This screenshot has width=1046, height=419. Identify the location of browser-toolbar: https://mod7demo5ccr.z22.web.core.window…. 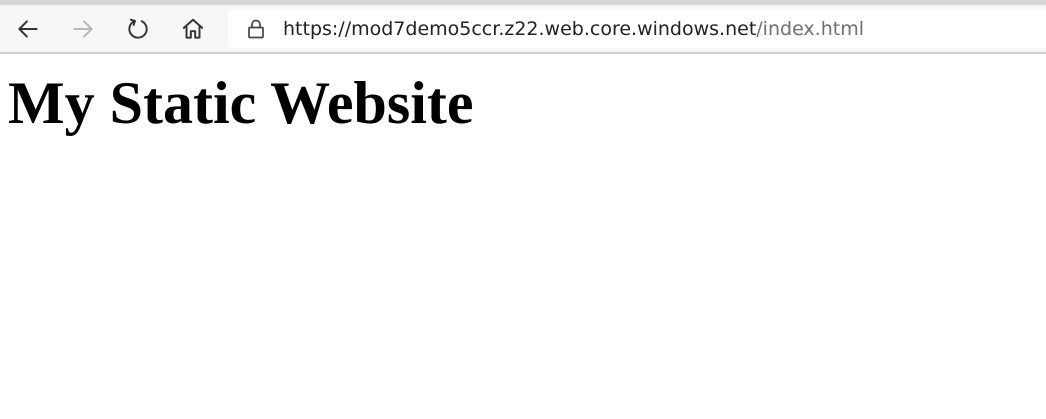
(523, 27).